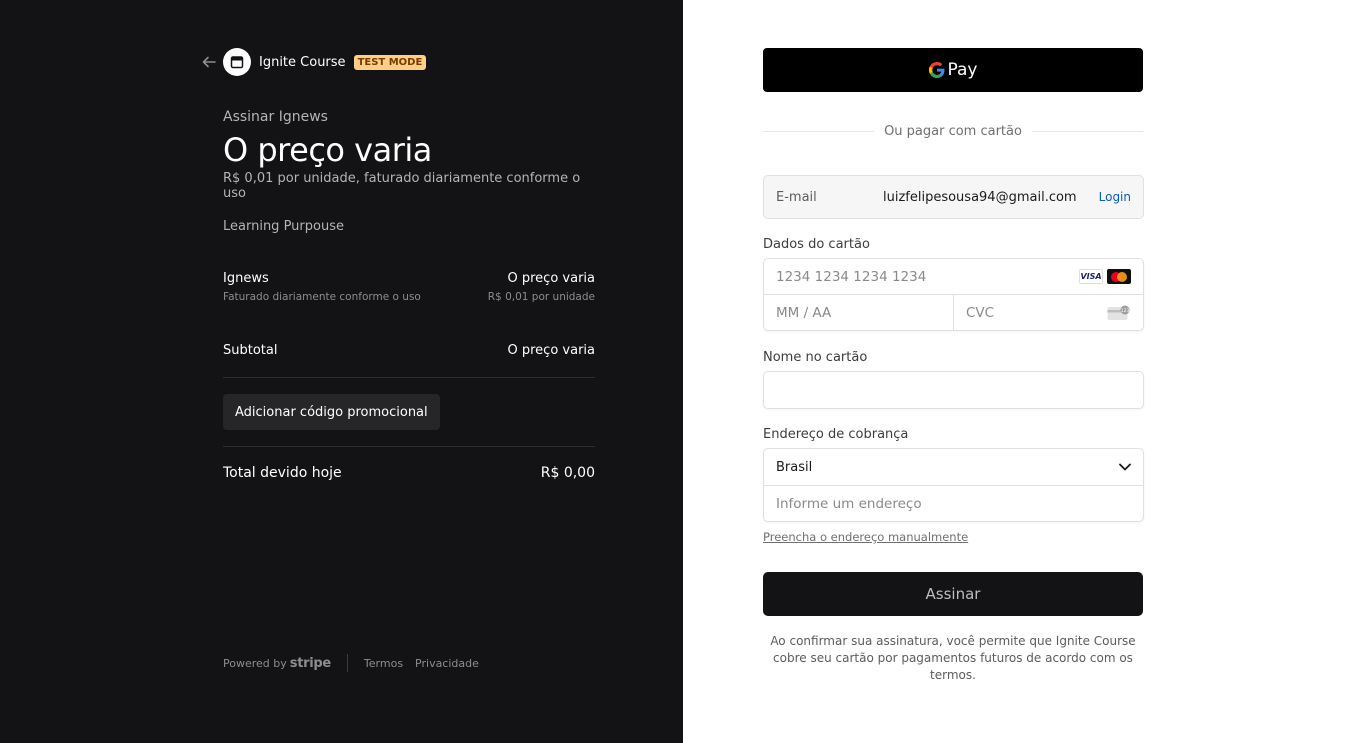  Describe the element at coordinates (953, 277) in the screenshot. I see `card-number-input: 1234 1234 1234 1234 VISA` at that location.